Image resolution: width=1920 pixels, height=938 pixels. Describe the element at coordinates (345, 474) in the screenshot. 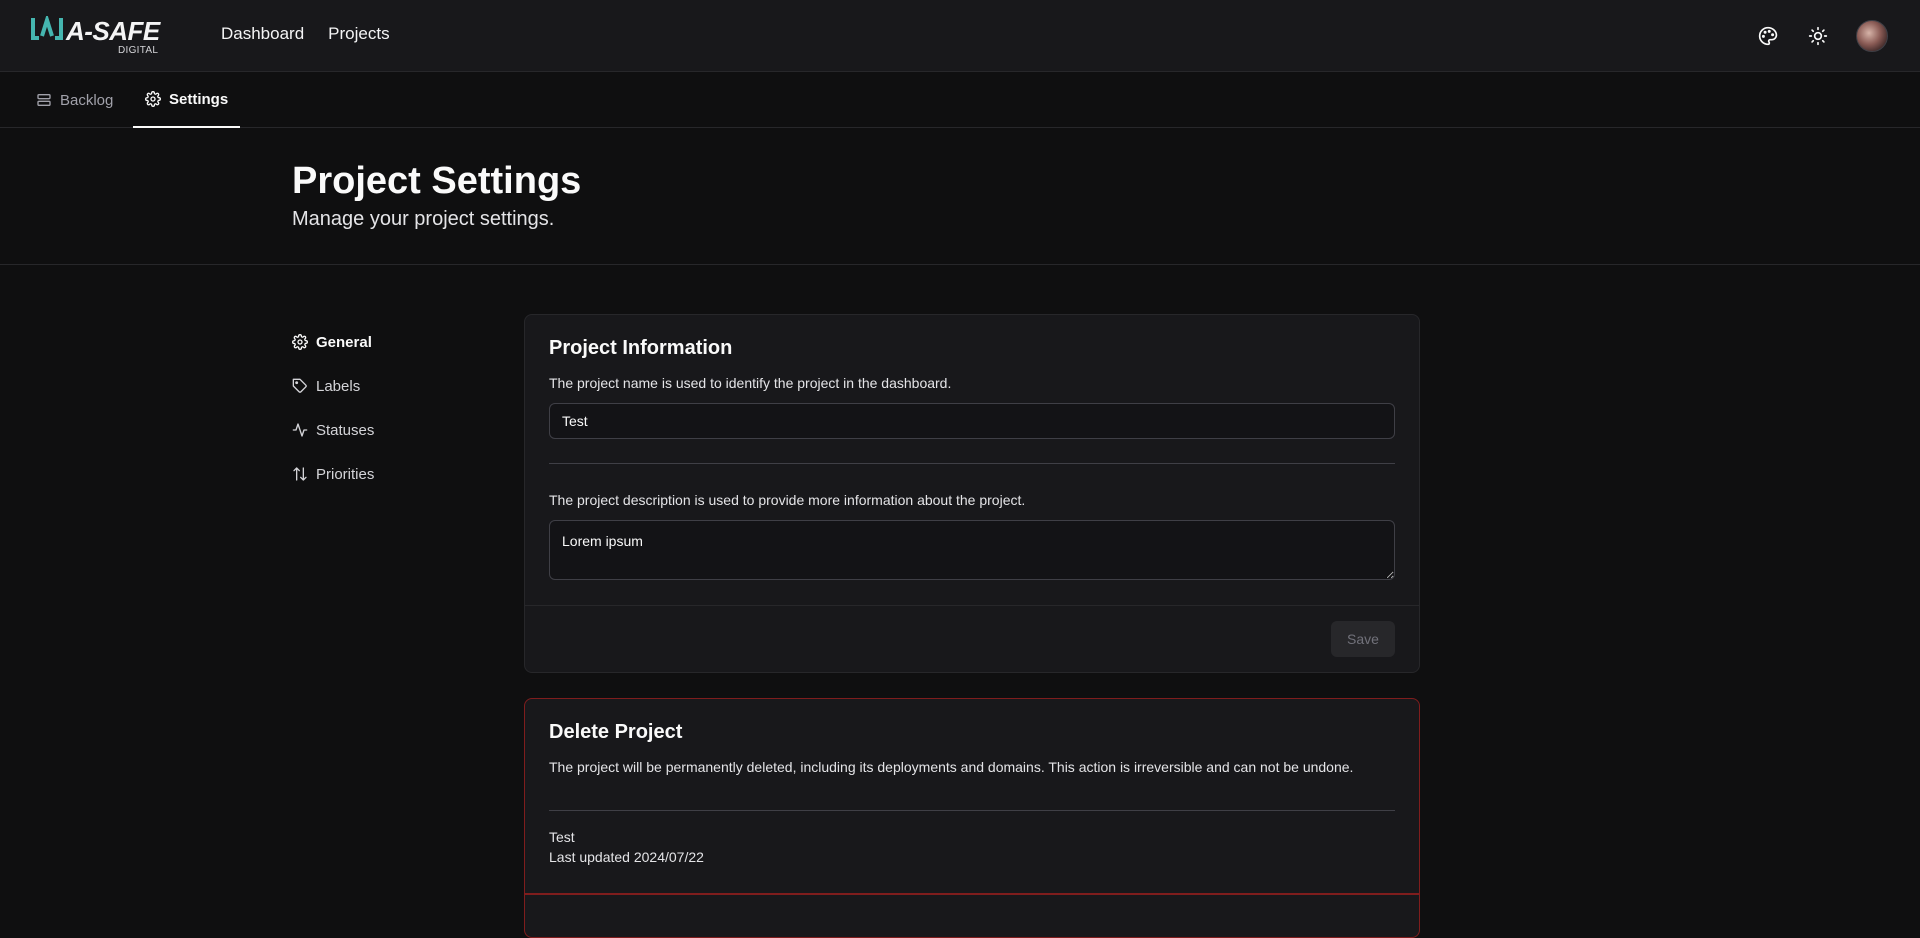

I see `side-item-label: Priorities` at that location.